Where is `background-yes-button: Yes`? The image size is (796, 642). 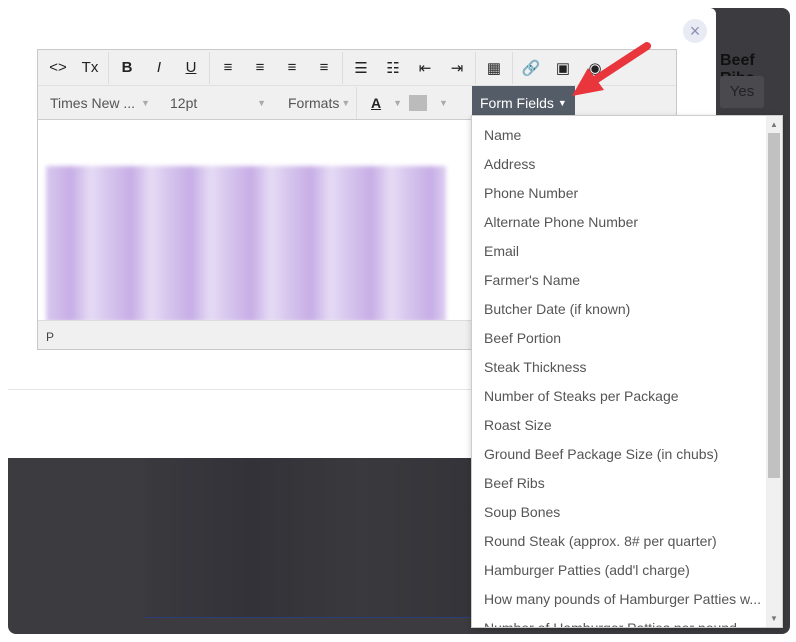 background-yes-button: Yes is located at coordinates (742, 92).